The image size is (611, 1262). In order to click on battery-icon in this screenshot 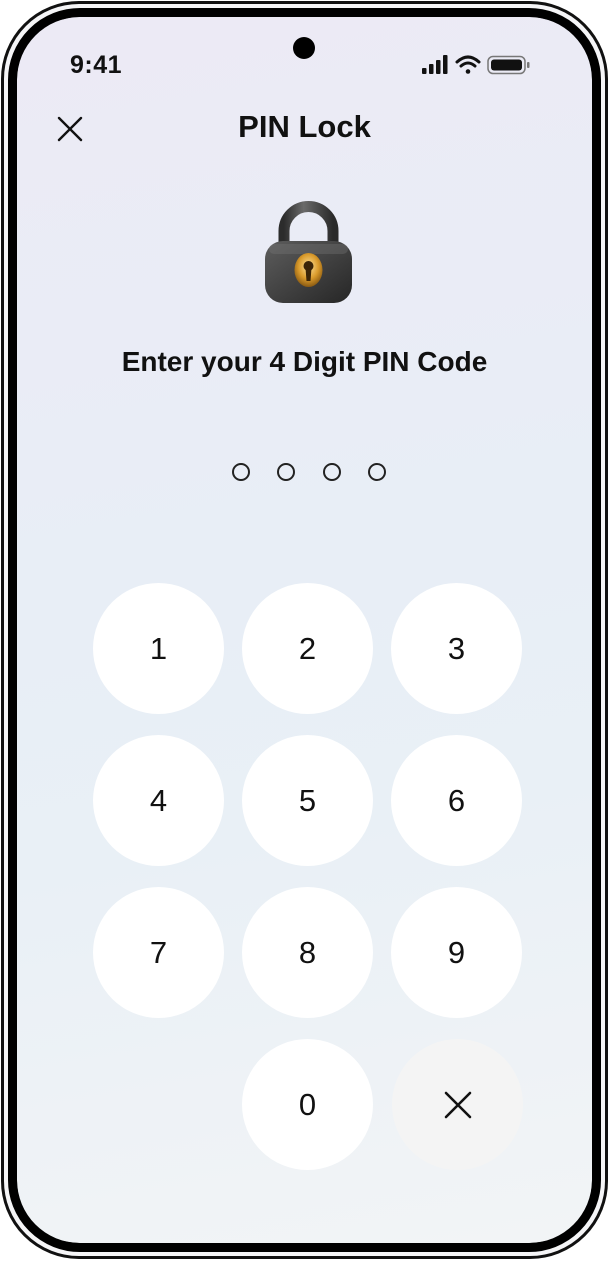, I will do `click(508, 65)`.